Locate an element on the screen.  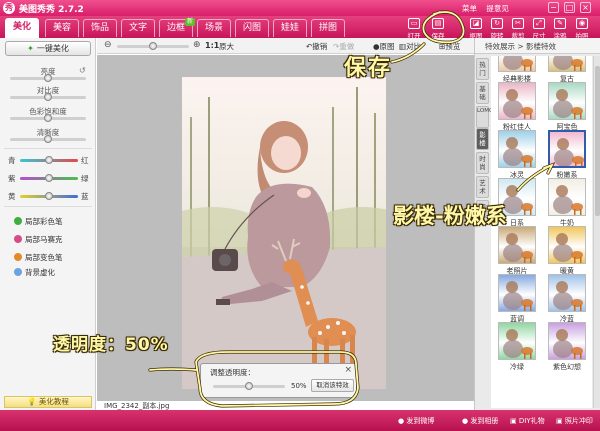
tab-frame: 边框 新 is located at coordinates (177, 27).